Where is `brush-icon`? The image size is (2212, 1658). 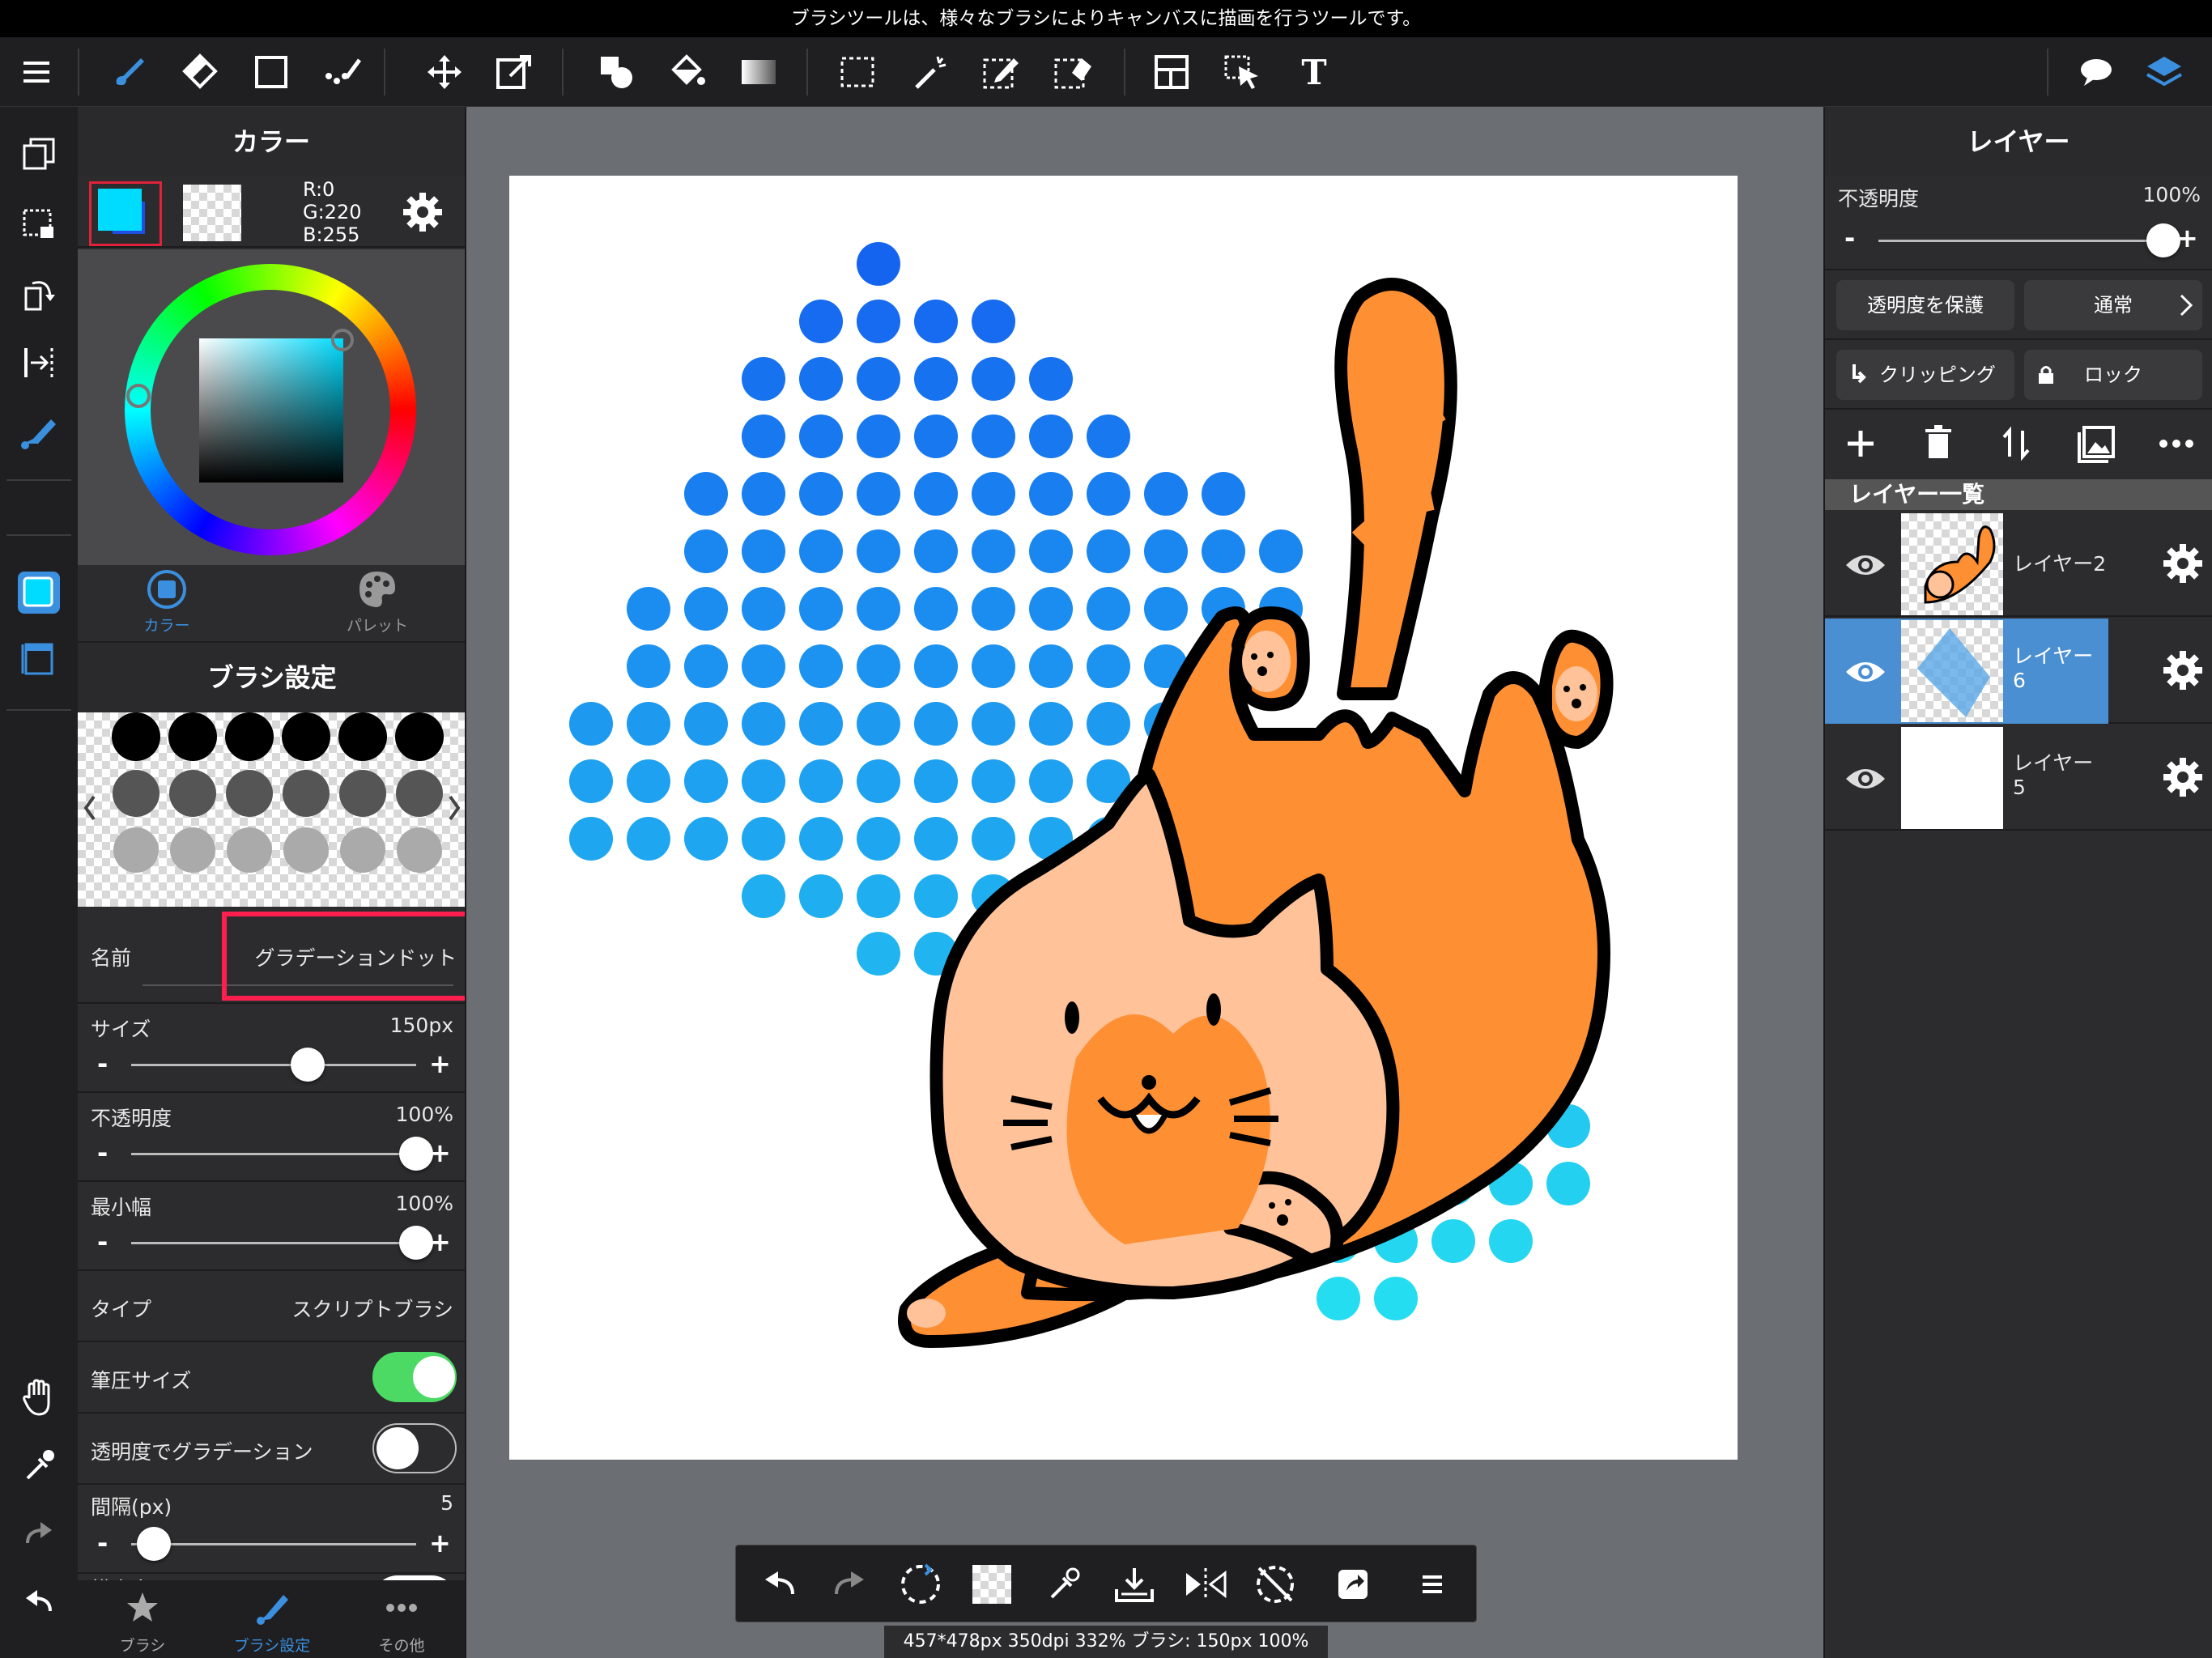
brush-icon is located at coordinates (129, 72).